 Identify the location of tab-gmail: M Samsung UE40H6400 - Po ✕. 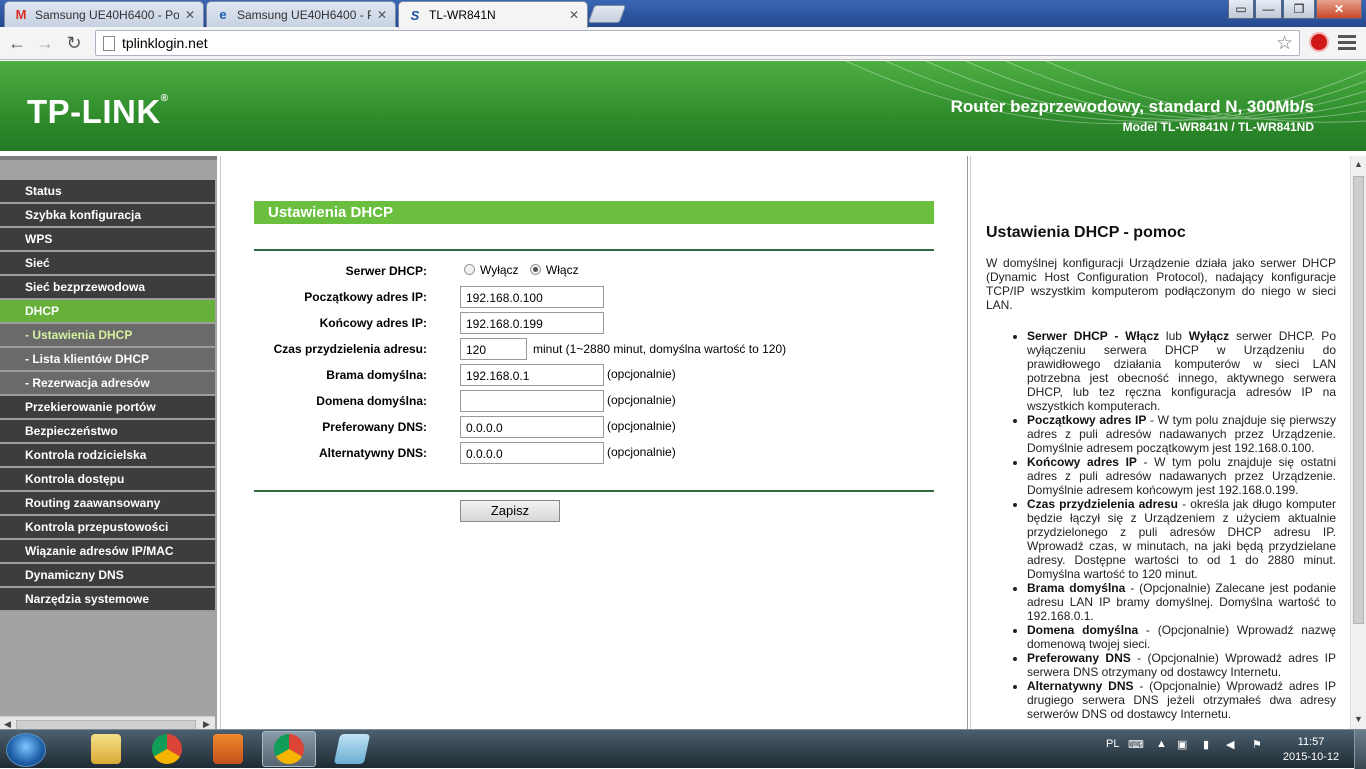
(104, 14).